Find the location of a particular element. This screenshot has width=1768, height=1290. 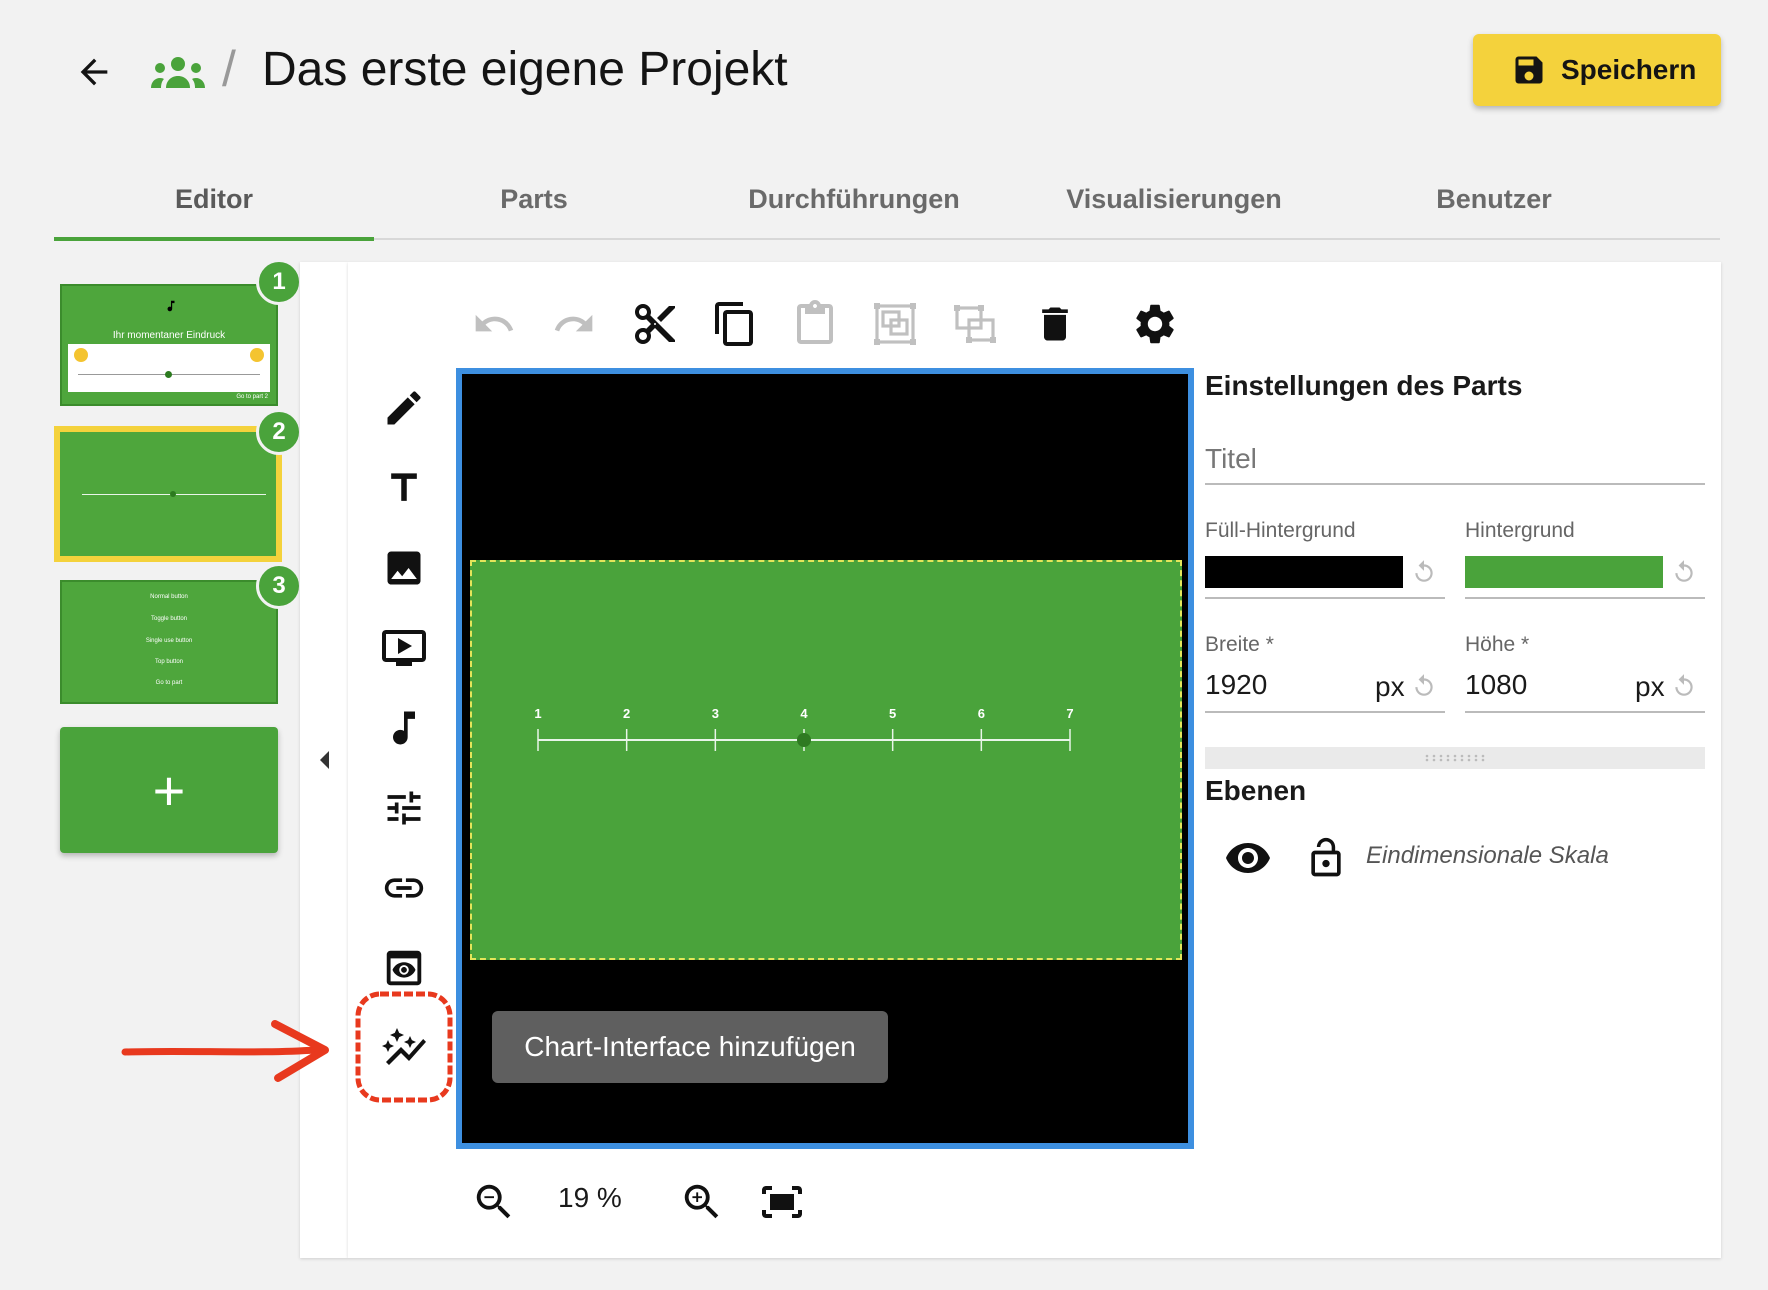

width-input: 1920 is located at coordinates (1236, 685).